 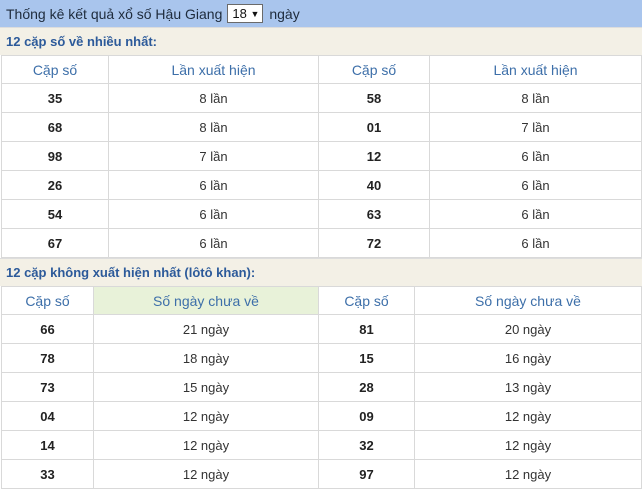 I want to click on table-row: 67 6 lần 72 6 lần, so click(x=321, y=243).